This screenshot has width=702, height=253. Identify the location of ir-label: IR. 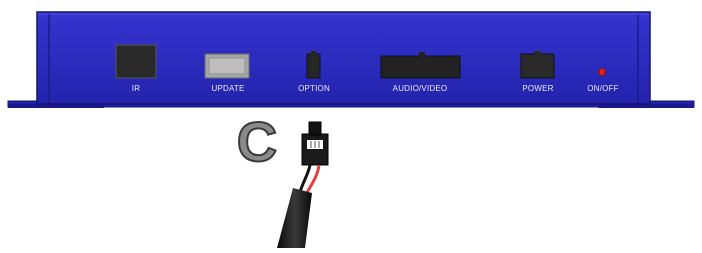
(136, 88).